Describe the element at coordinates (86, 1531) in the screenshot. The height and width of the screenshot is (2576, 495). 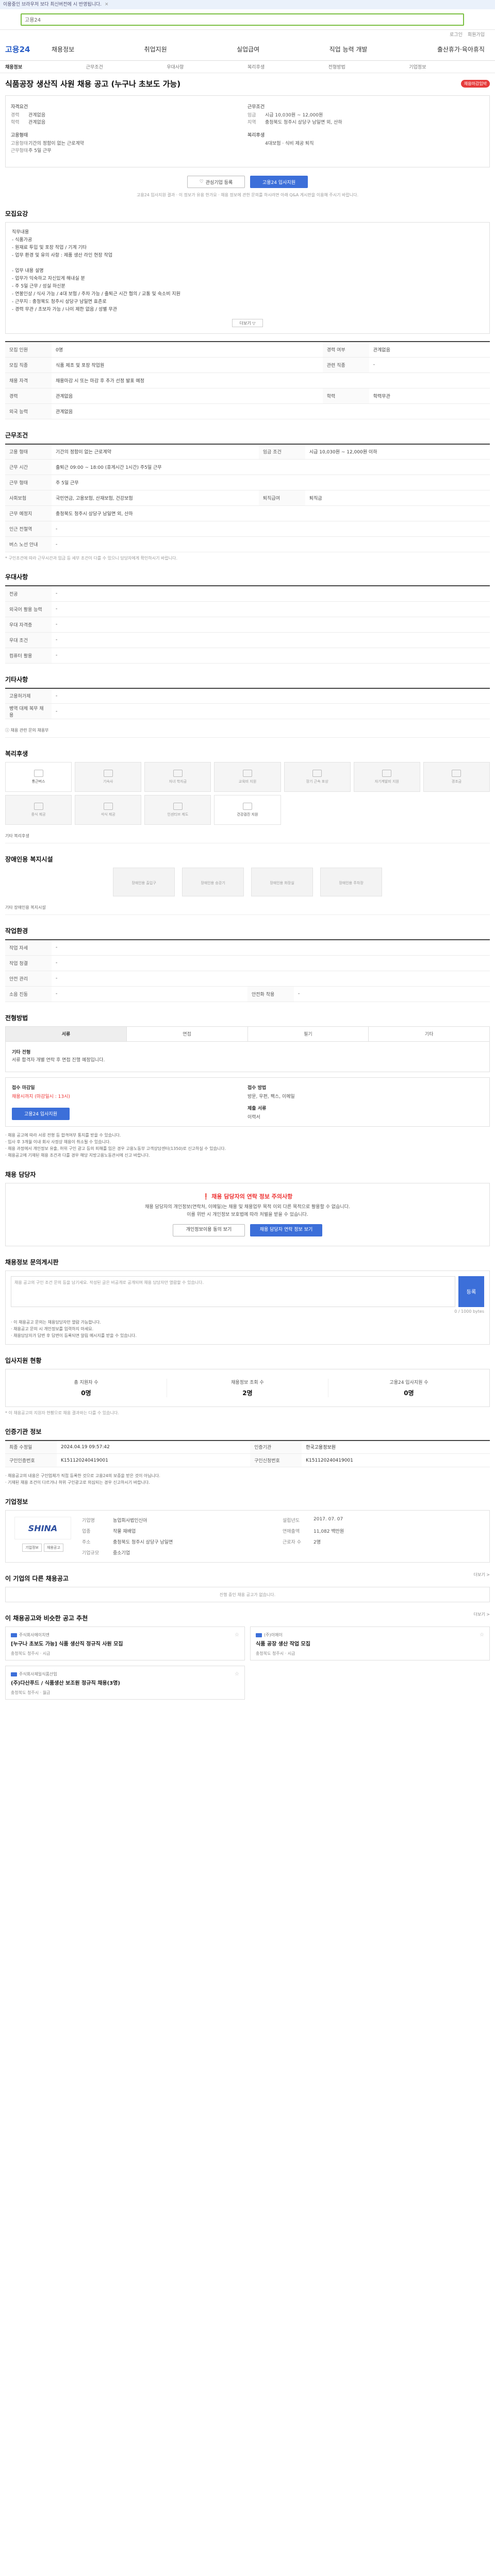
I see `company-field: 업종` at that location.